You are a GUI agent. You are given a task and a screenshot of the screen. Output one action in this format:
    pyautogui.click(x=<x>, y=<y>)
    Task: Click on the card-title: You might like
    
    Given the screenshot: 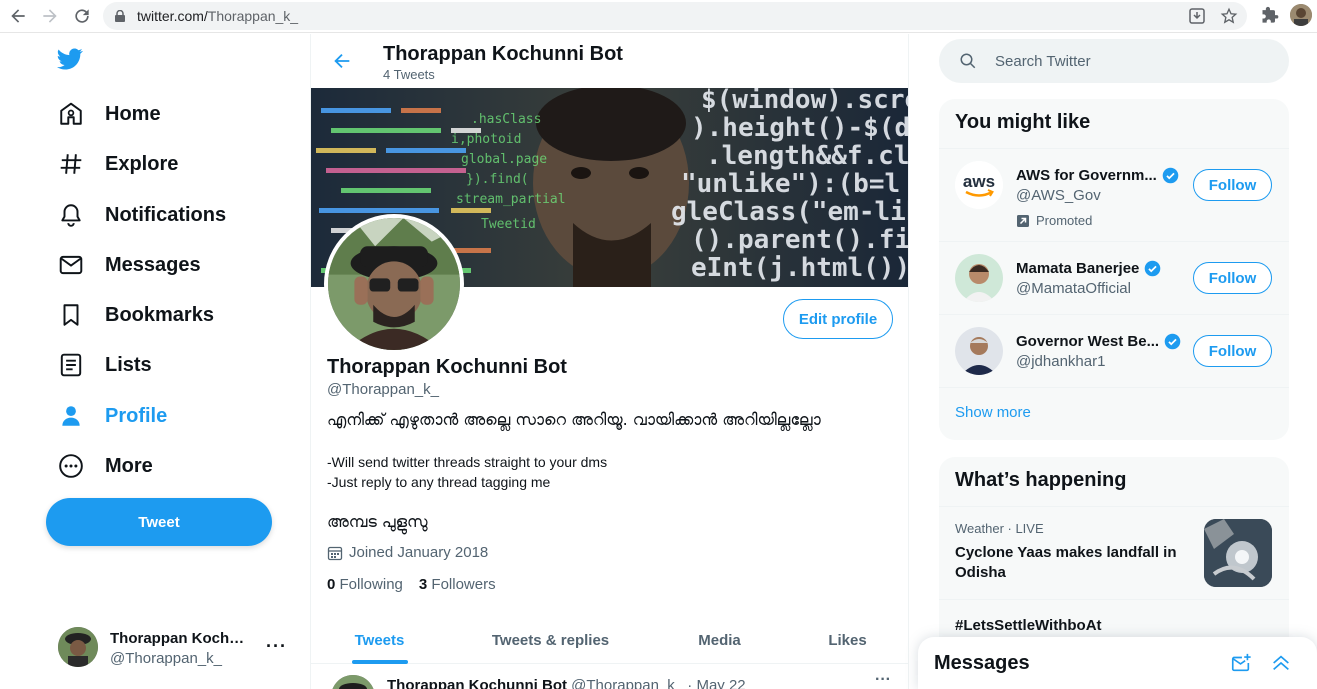 What is the action you would take?
    pyautogui.click(x=1114, y=124)
    